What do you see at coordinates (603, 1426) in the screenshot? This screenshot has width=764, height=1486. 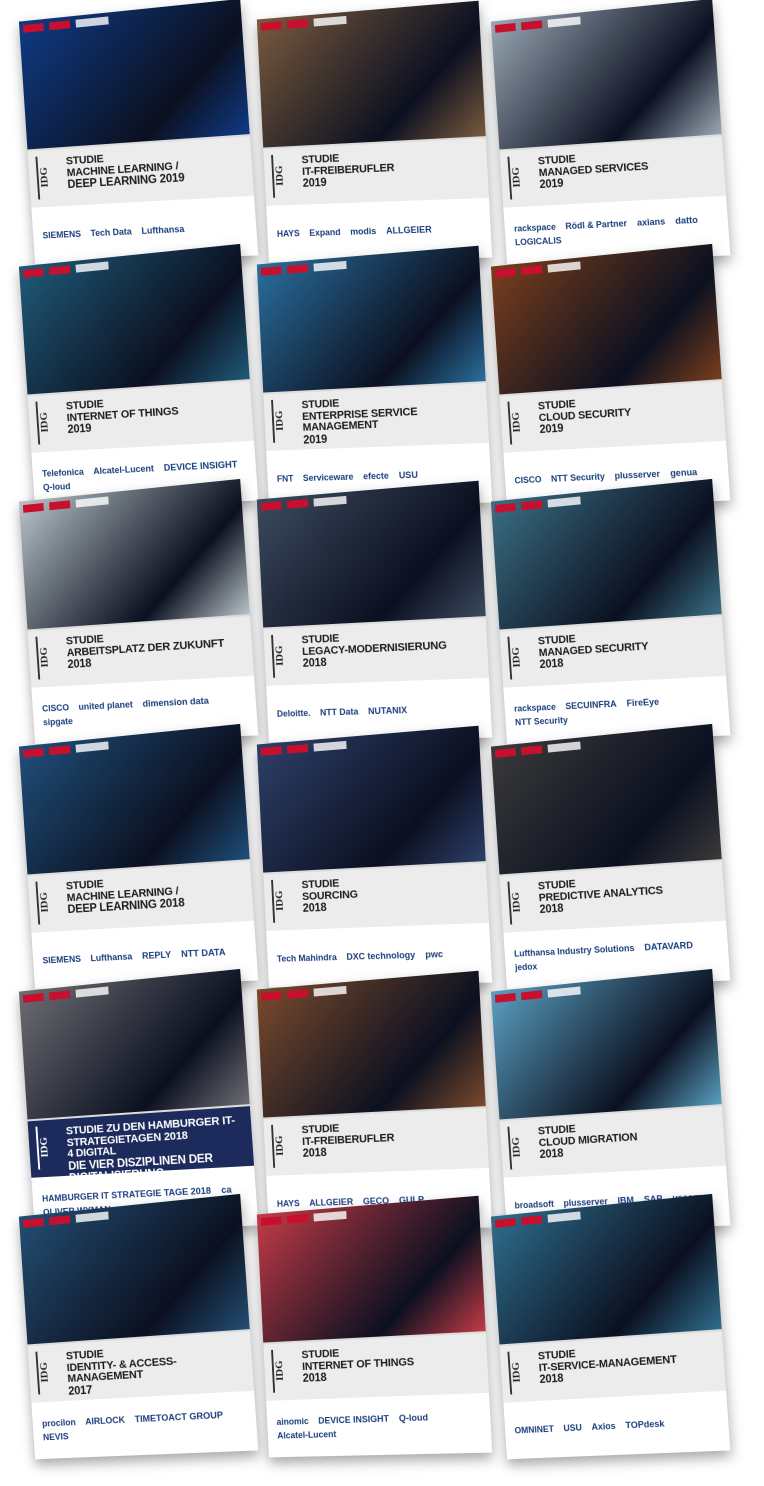 I see `partner-logo: Axios` at bounding box center [603, 1426].